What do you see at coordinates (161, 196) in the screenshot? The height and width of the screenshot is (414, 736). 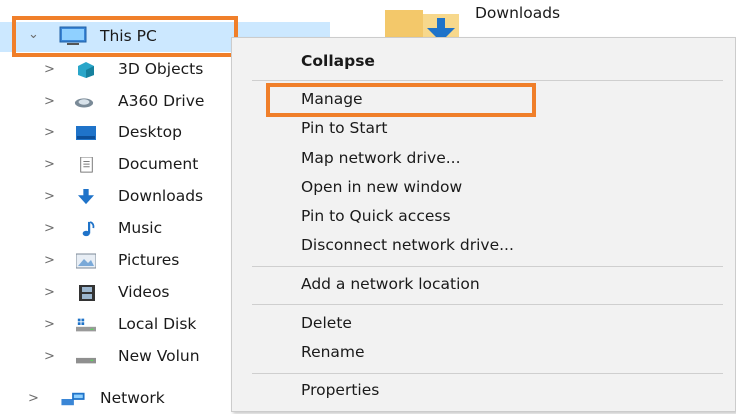 I see `nav-label: Downloads` at bounding box center [161, 196].